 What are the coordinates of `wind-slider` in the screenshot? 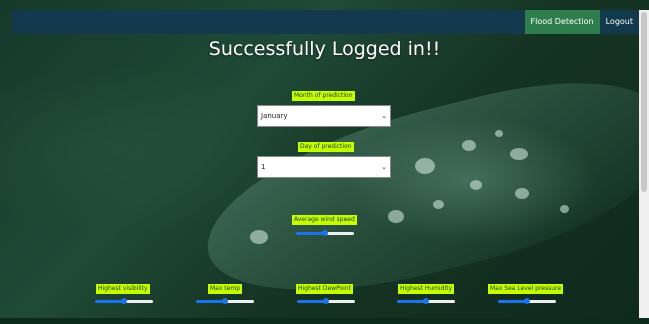 It's located at (325, 233).